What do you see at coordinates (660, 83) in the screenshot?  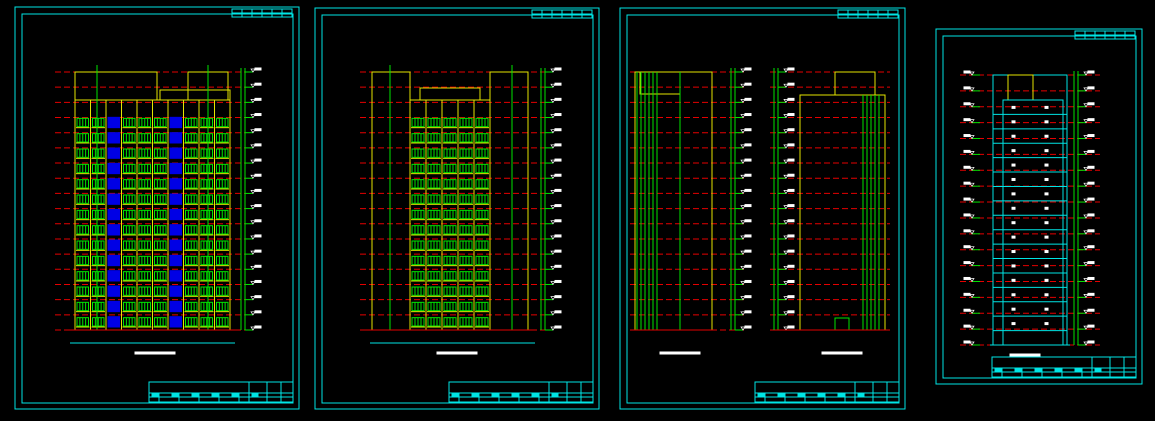 I see `roof-stair-tower` at bounding box center [660, 83].